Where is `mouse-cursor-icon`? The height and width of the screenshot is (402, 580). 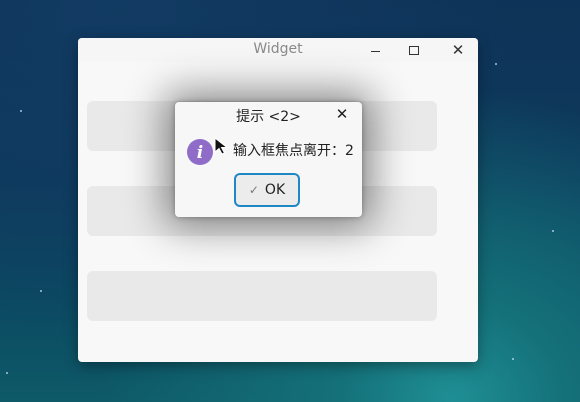 mouse-cursor-icon is located at coordinates (221, 146).